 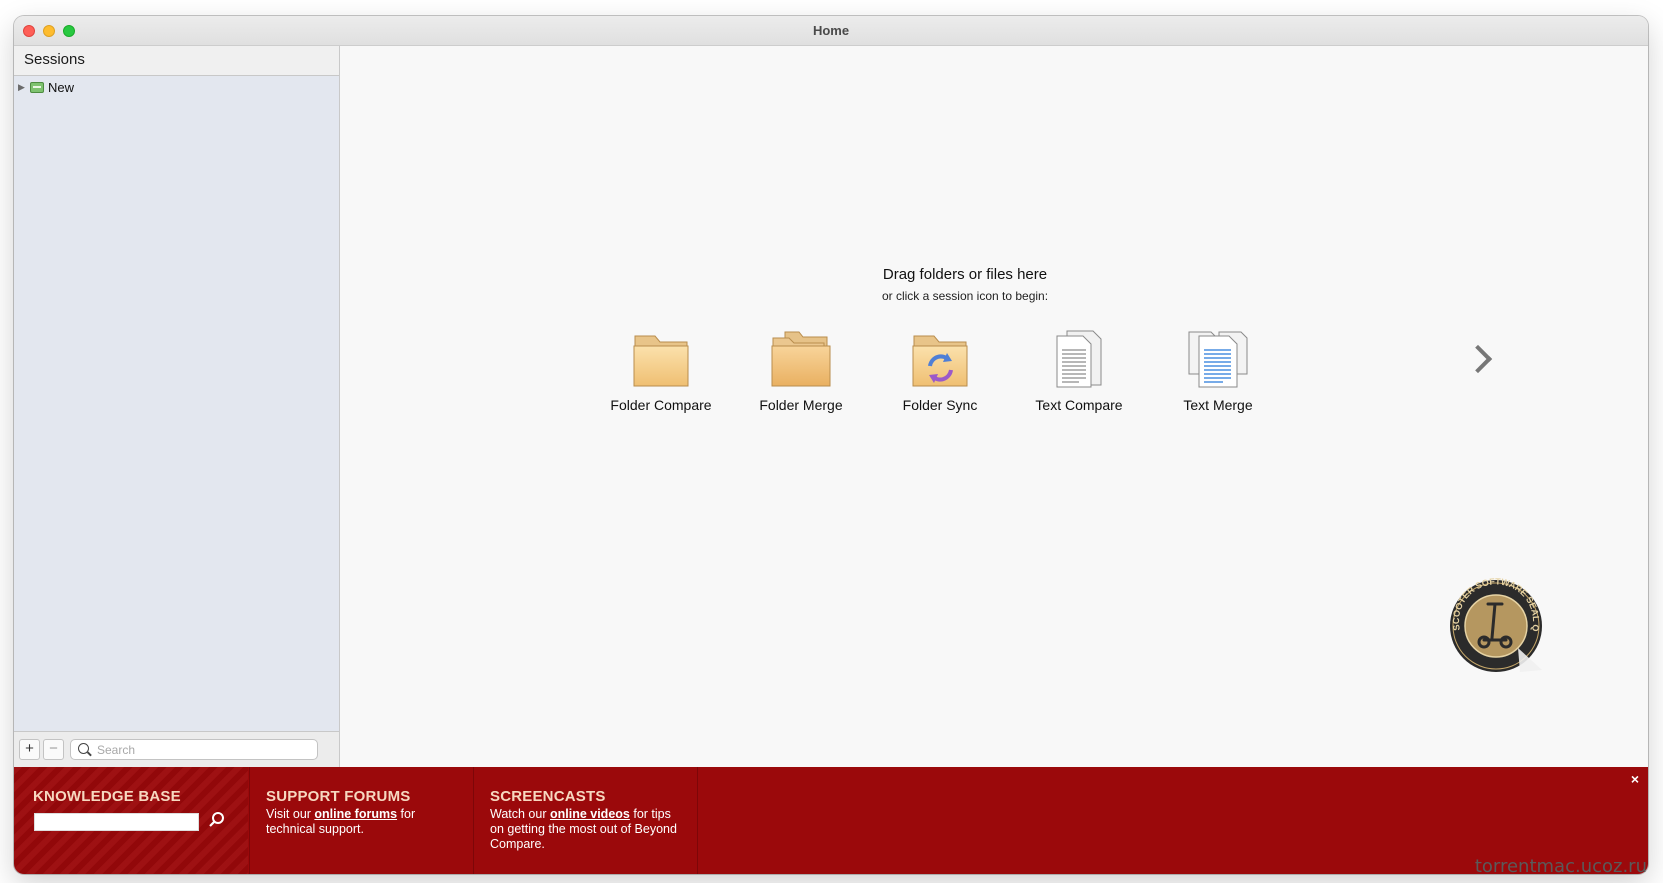 I want to click on remove-session-button: −, so click(x=53, y=749).